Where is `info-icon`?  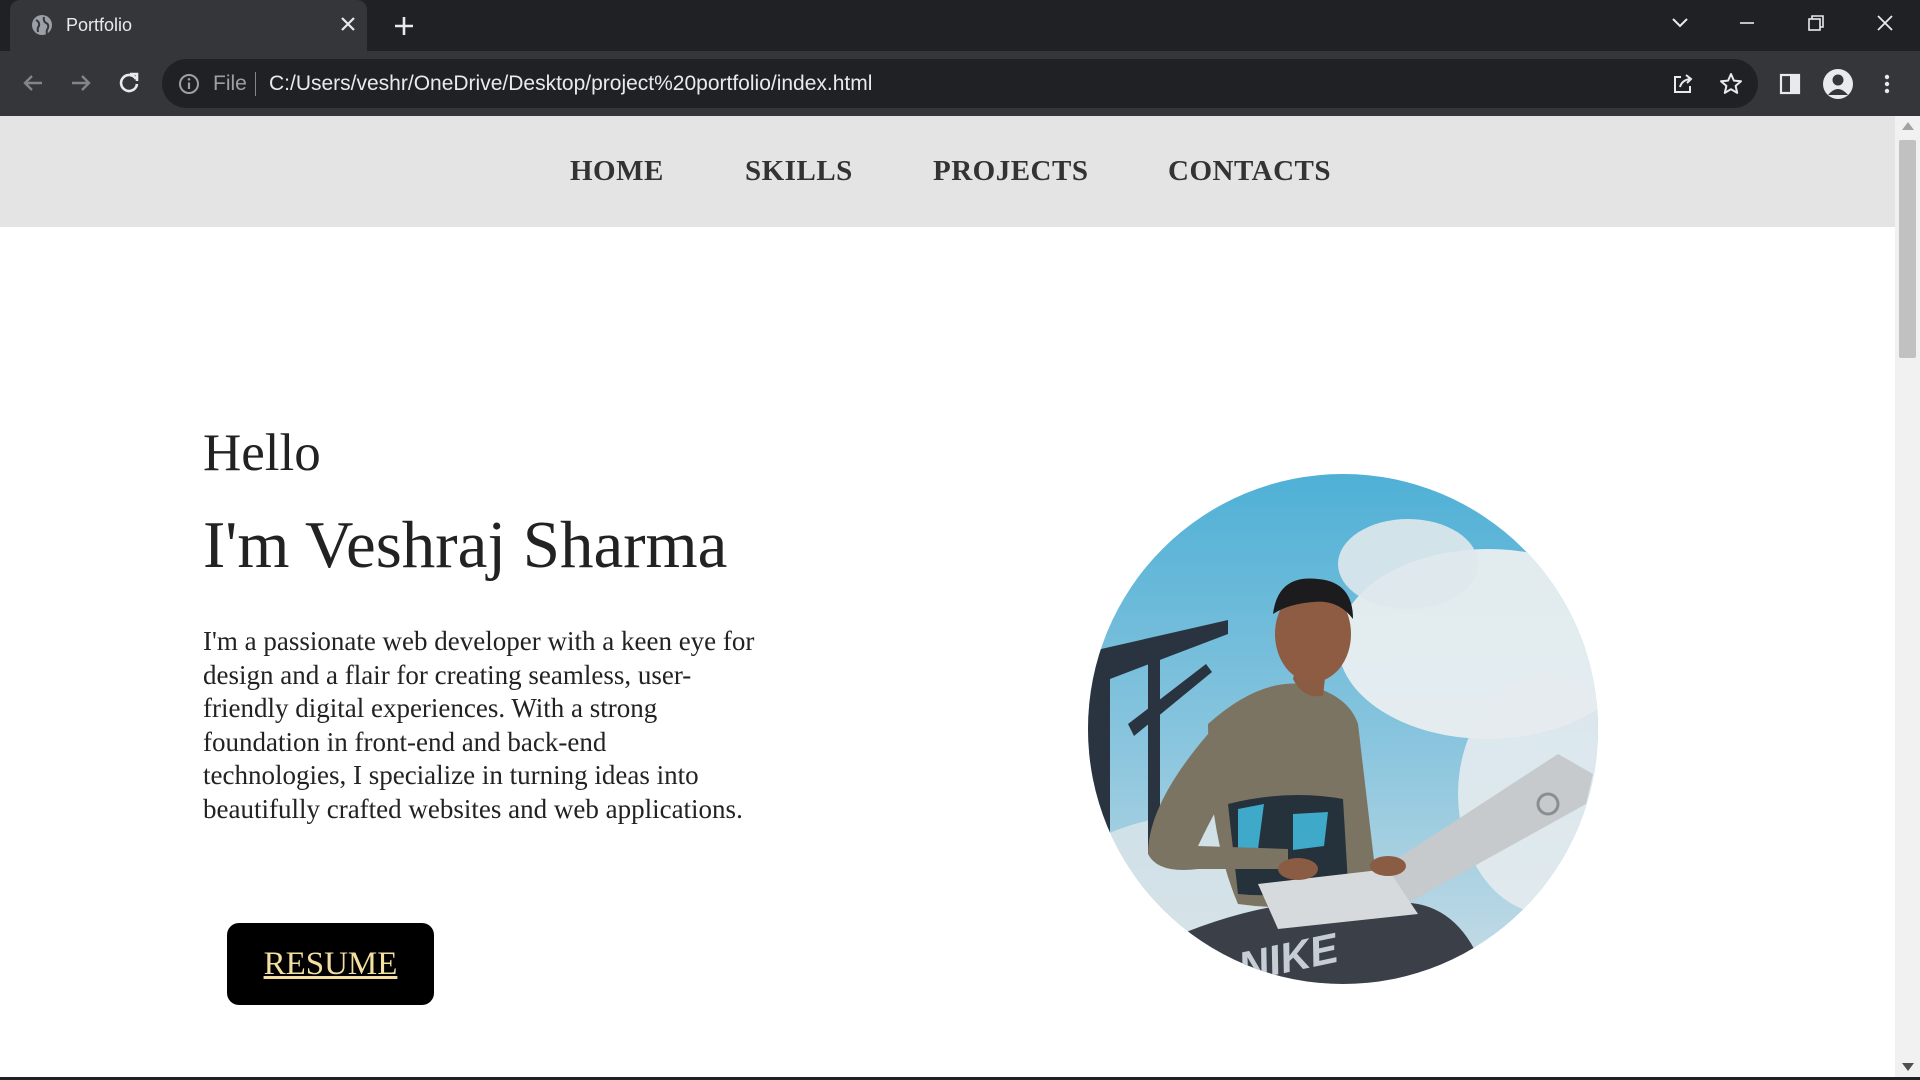 info-icon is located at coordinates (189, 84).